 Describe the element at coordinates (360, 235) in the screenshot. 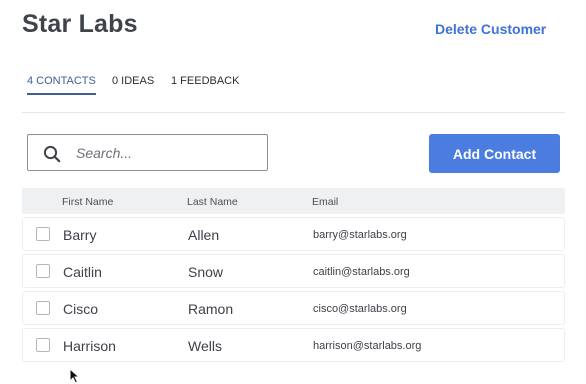

I see `email-cell: barry@starlabs.org` at that location.